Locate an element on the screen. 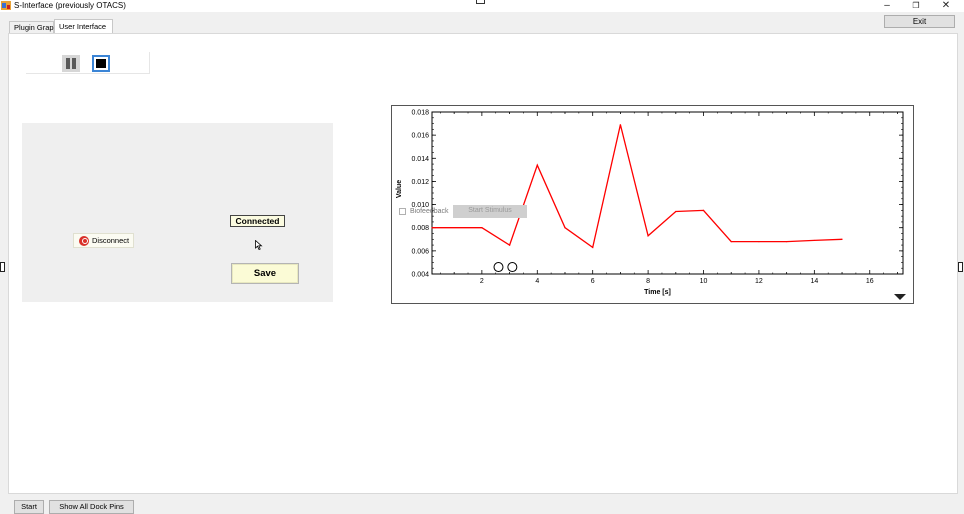  power-icon is located at coordinates (84, 241).